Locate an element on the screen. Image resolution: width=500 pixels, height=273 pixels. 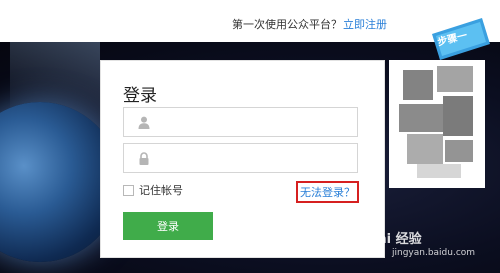
lock-icon is located at coordinates (144, 158).